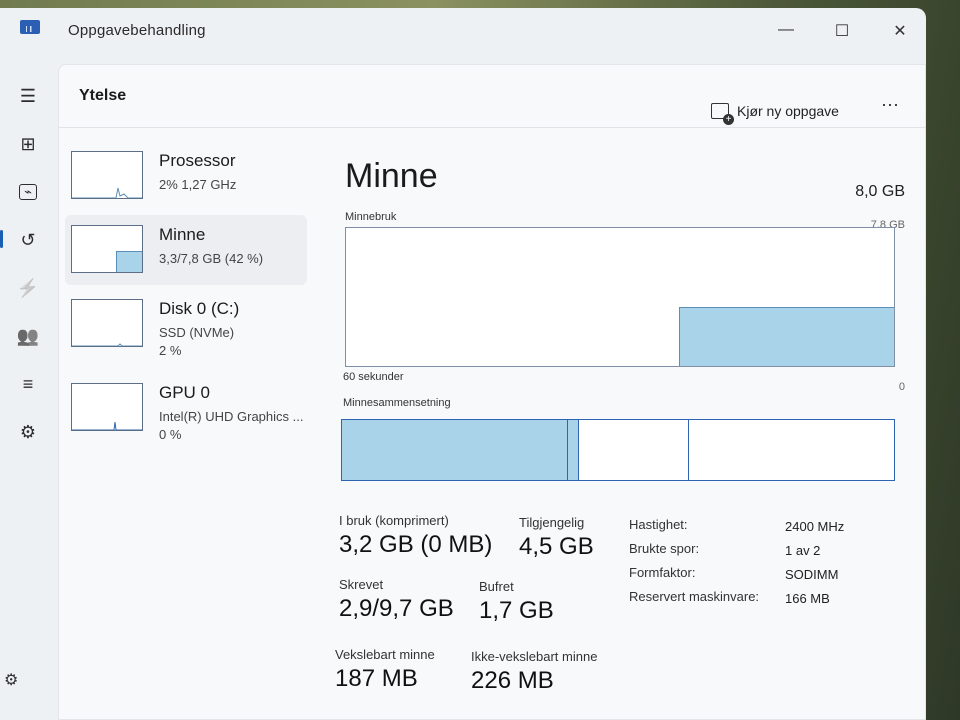 The image size is (960, 720). What do you see at coordinates (722, 114) in the screenshot?
I see `run-task-icon` at bounding box center [722, 114].